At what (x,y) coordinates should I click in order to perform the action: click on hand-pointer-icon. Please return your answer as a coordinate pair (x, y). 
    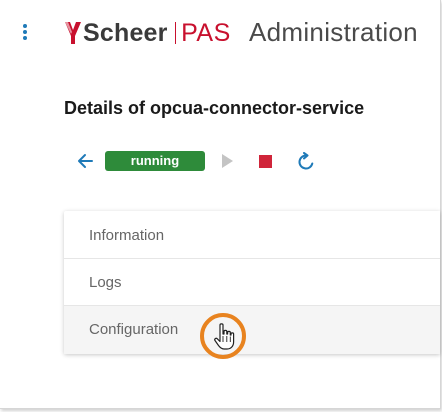
    Looking at the image, I should click on (223, 336).